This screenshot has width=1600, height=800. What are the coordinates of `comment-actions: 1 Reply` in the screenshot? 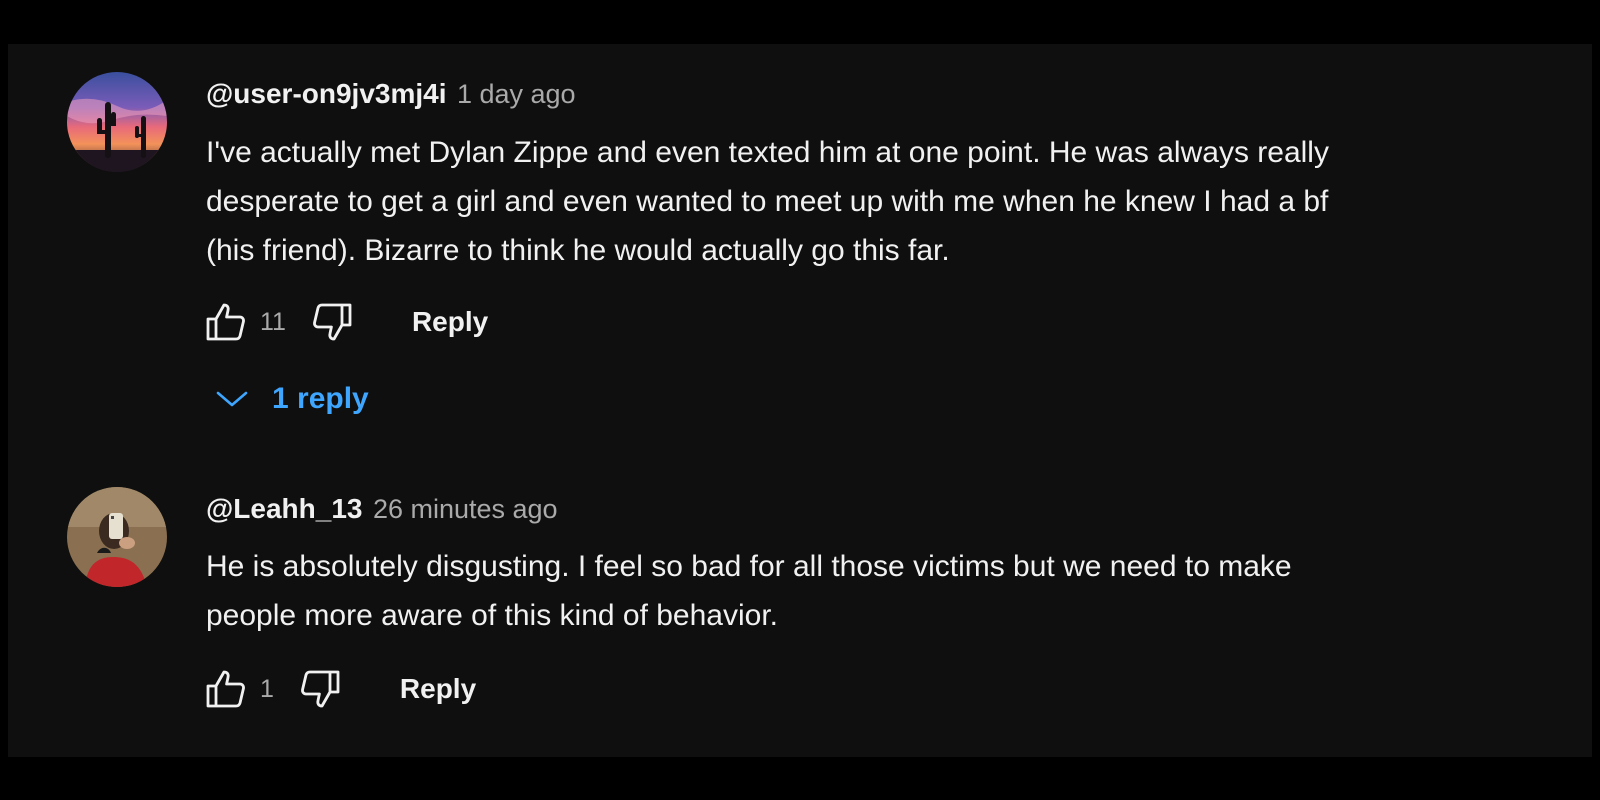 It's located at (339, 689).